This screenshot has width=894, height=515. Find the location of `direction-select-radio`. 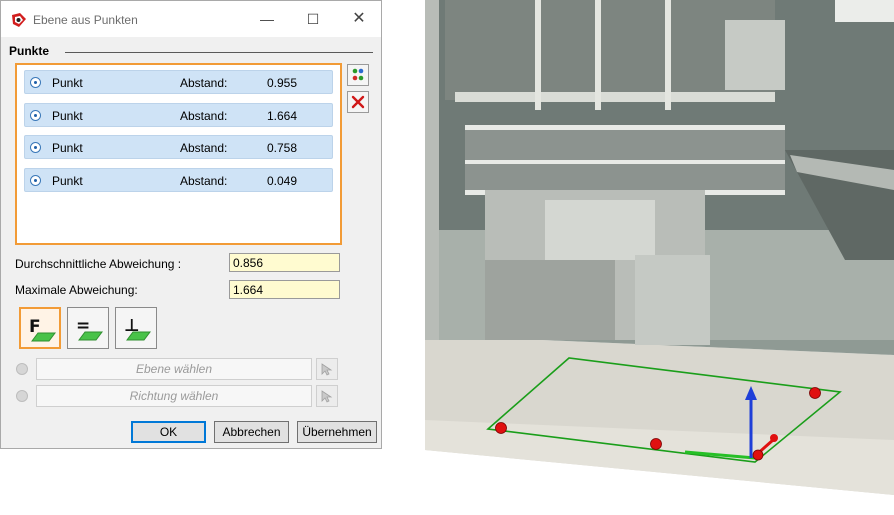

direction-select-radio is located at coordinates (22, 396).